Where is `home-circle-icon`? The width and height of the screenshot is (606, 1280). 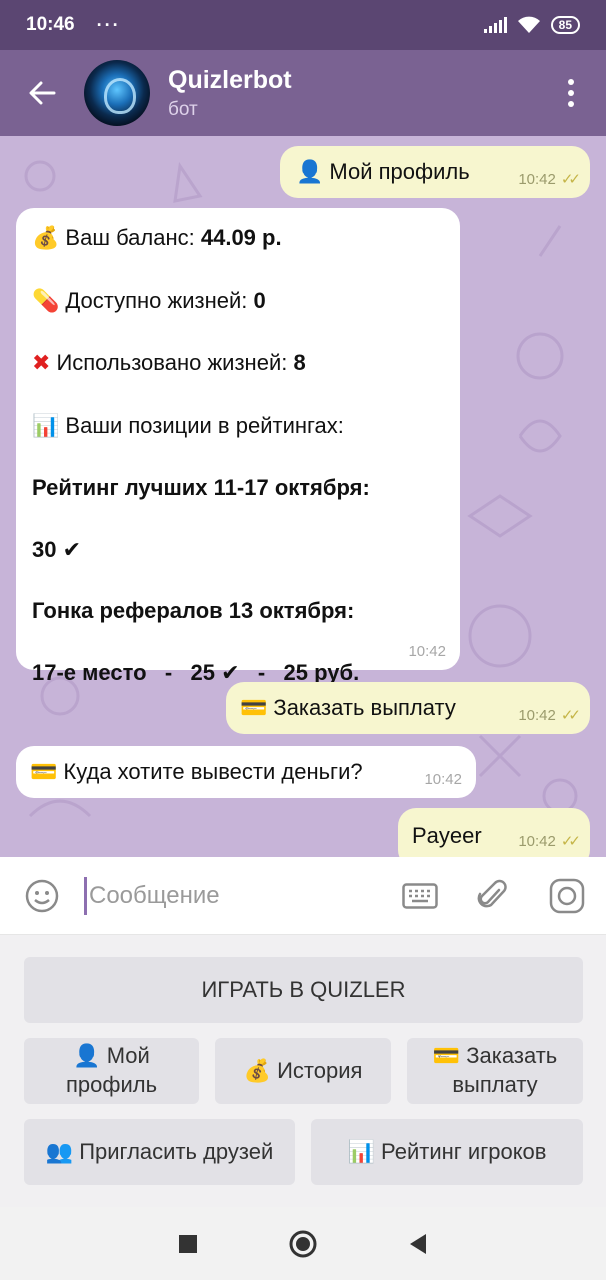 home-circle-icon is located at coordinates (303, 1244).